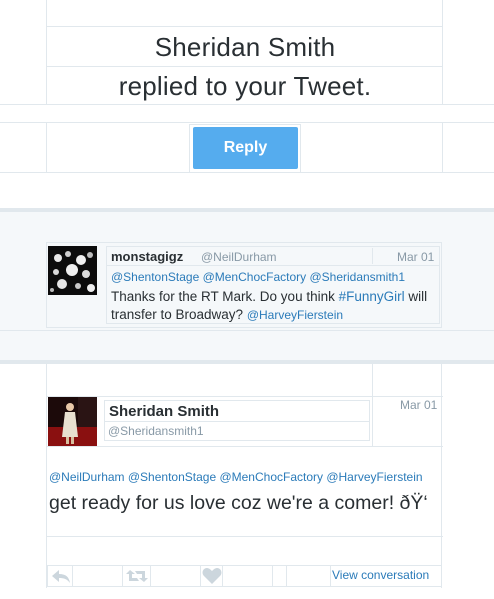 This screenshot has height=599, width=494. Describe the element at coordinates (239, 257) in the screenshot. I see `quoted-author-handle: @NeilDurham` at that location.